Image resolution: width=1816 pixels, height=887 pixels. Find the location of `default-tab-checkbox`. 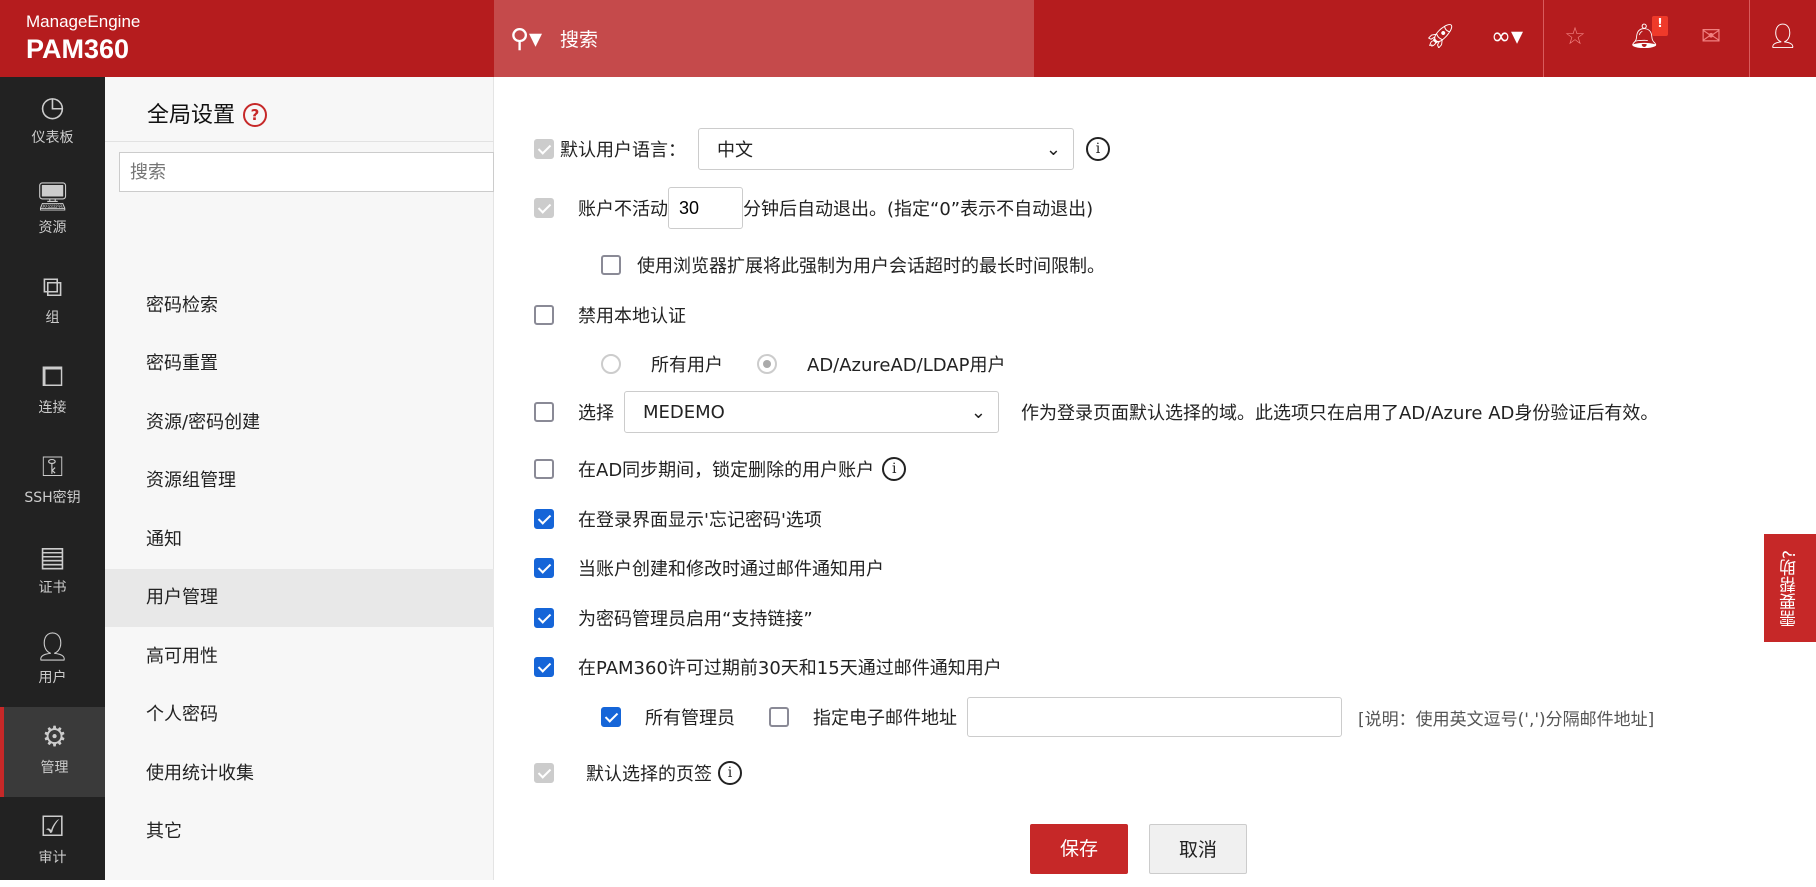

default-tab-checkbox is located at coordinates (544, 773).